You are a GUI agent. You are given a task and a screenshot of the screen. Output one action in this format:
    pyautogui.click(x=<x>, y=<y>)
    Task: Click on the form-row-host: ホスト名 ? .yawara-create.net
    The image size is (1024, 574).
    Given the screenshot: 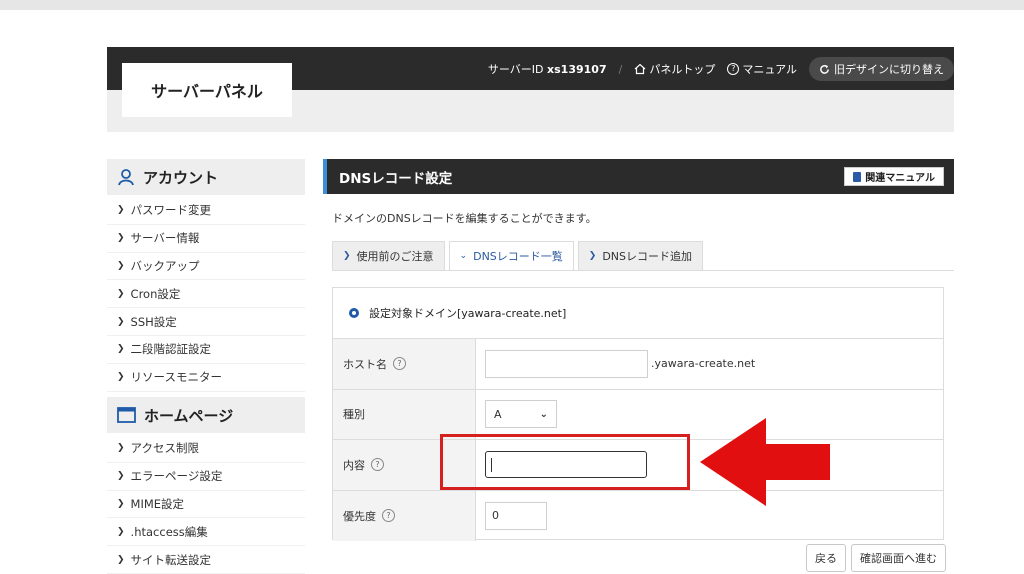 What is the action you would take?
    pyautogui.click(x=638, y=364)
    